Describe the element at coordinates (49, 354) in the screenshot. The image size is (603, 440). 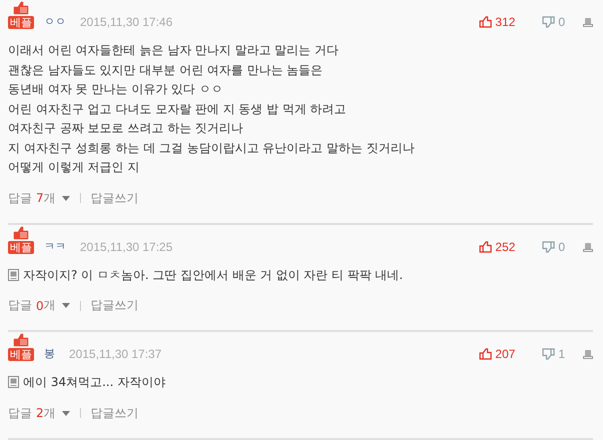
I see `author-name: 봉` at that location.